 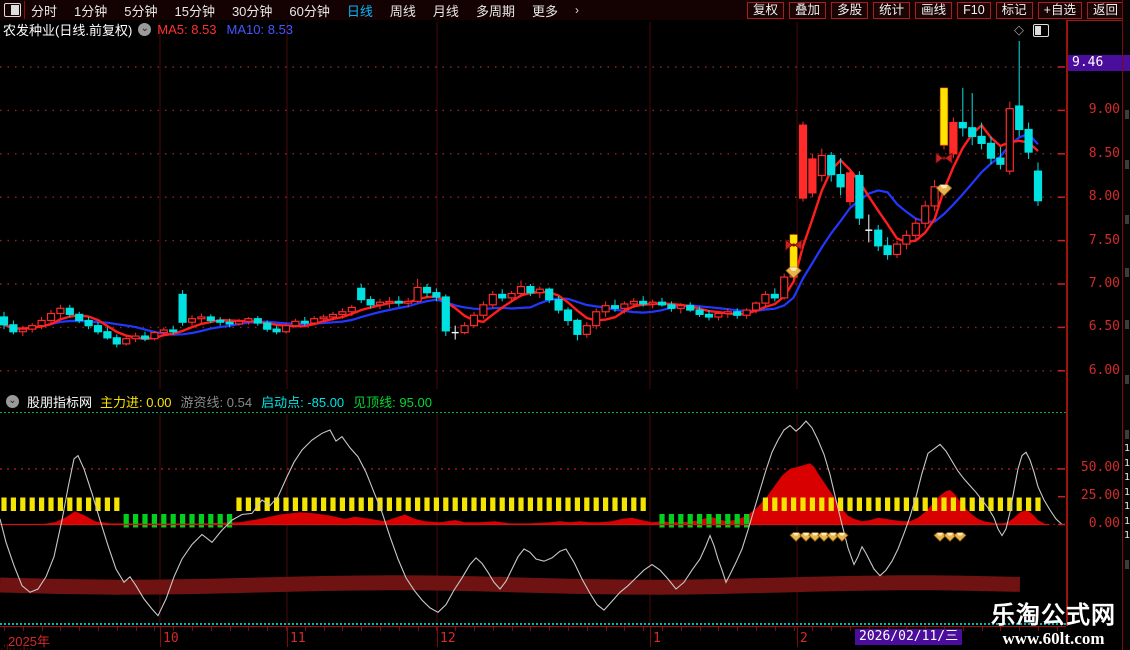 I want to click on axis-tick-label: 8.50, so click(x=1104, y=153).